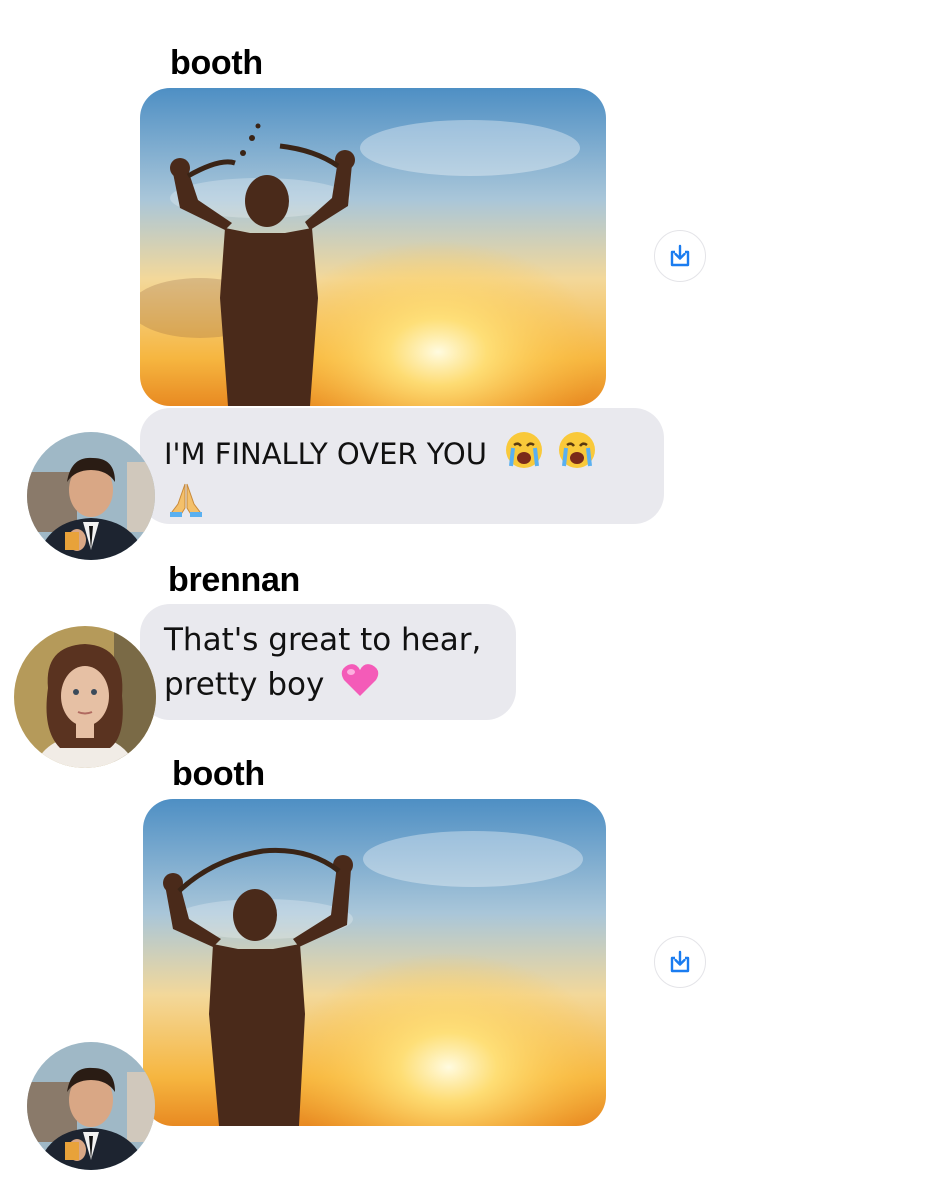 This screenshot has width=931, height=1200. Describe the element at coordinates (186, 506) in the screenshot. I see `folded-hands-icon` at that location.